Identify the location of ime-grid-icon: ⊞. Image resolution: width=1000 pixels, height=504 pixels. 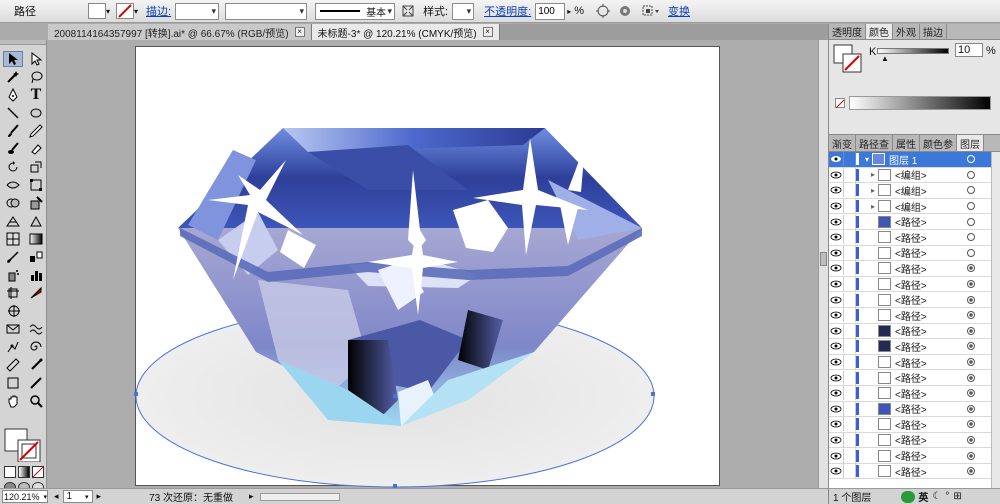
(957, 496).